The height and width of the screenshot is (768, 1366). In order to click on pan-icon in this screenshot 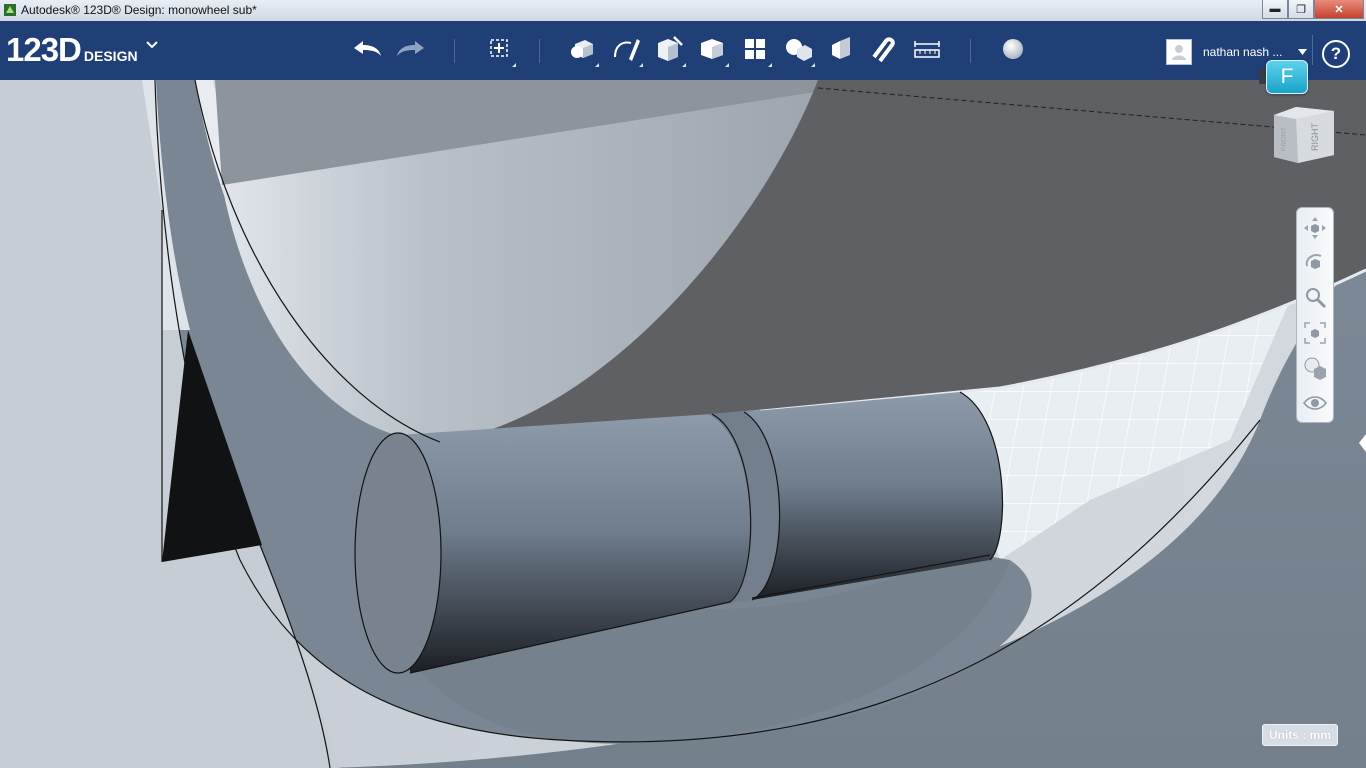, I will do `click(1315, 228)`.